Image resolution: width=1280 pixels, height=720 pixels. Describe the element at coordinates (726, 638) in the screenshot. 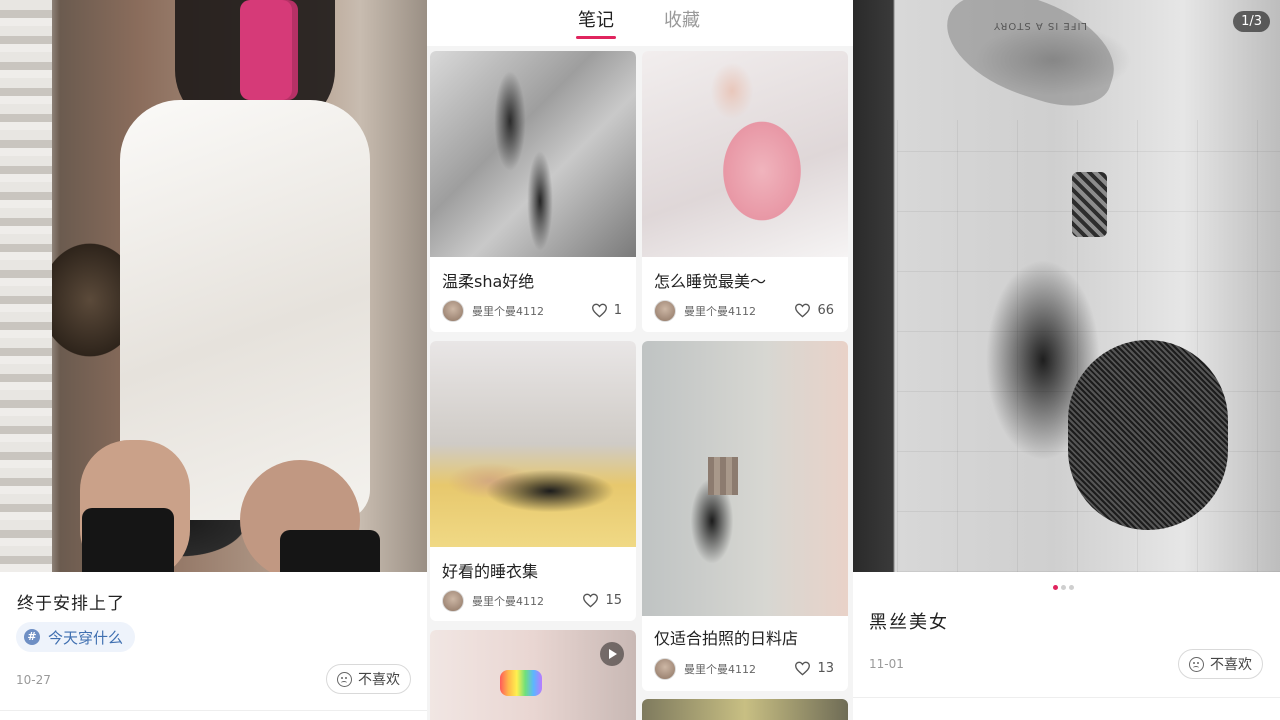

I see `note-title: 仅适合拍照的日料店` at that location.